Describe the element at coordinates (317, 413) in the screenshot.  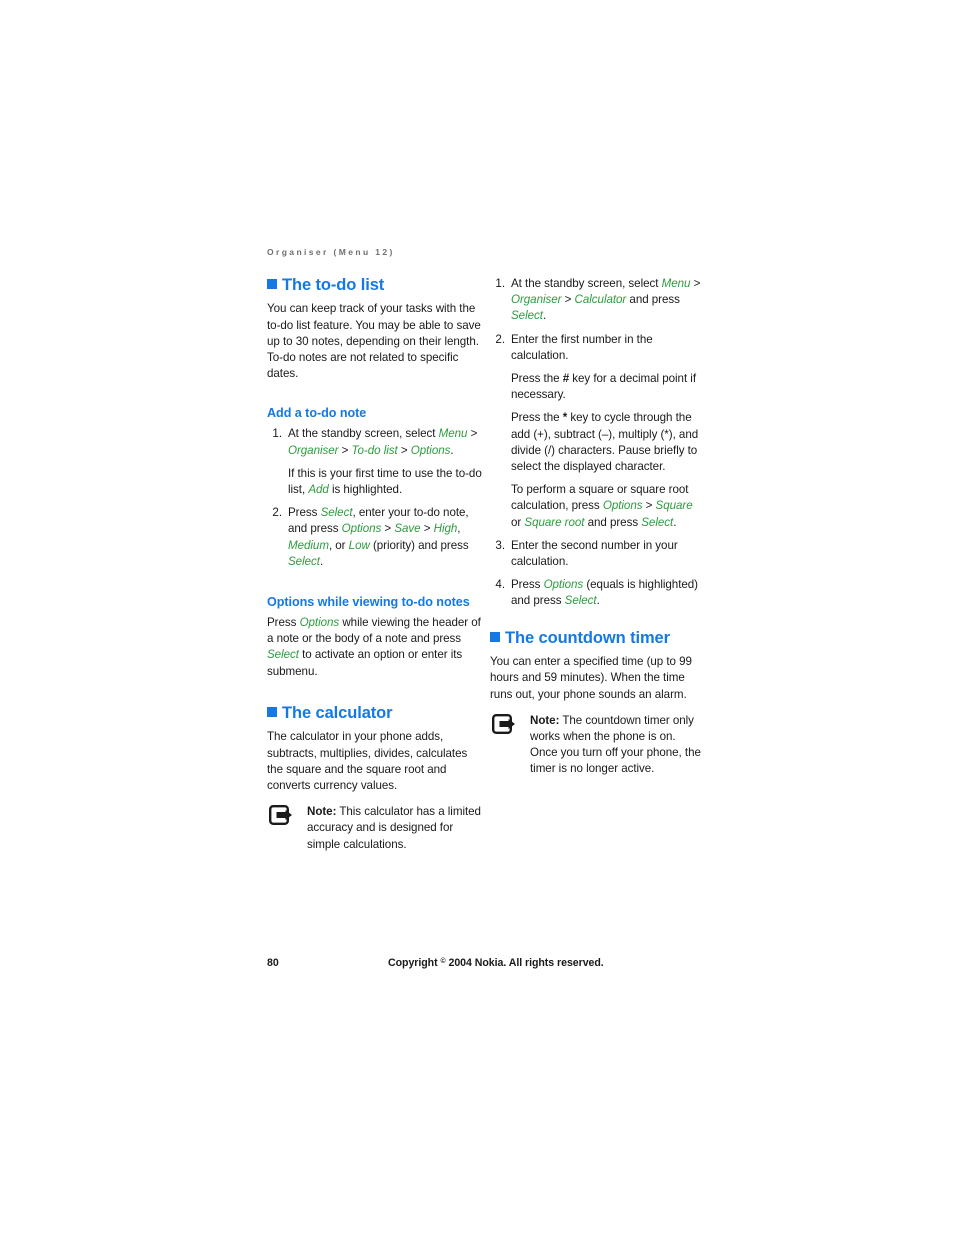
I see `subheading-add-todo-note: Add a to-do note` at that location.